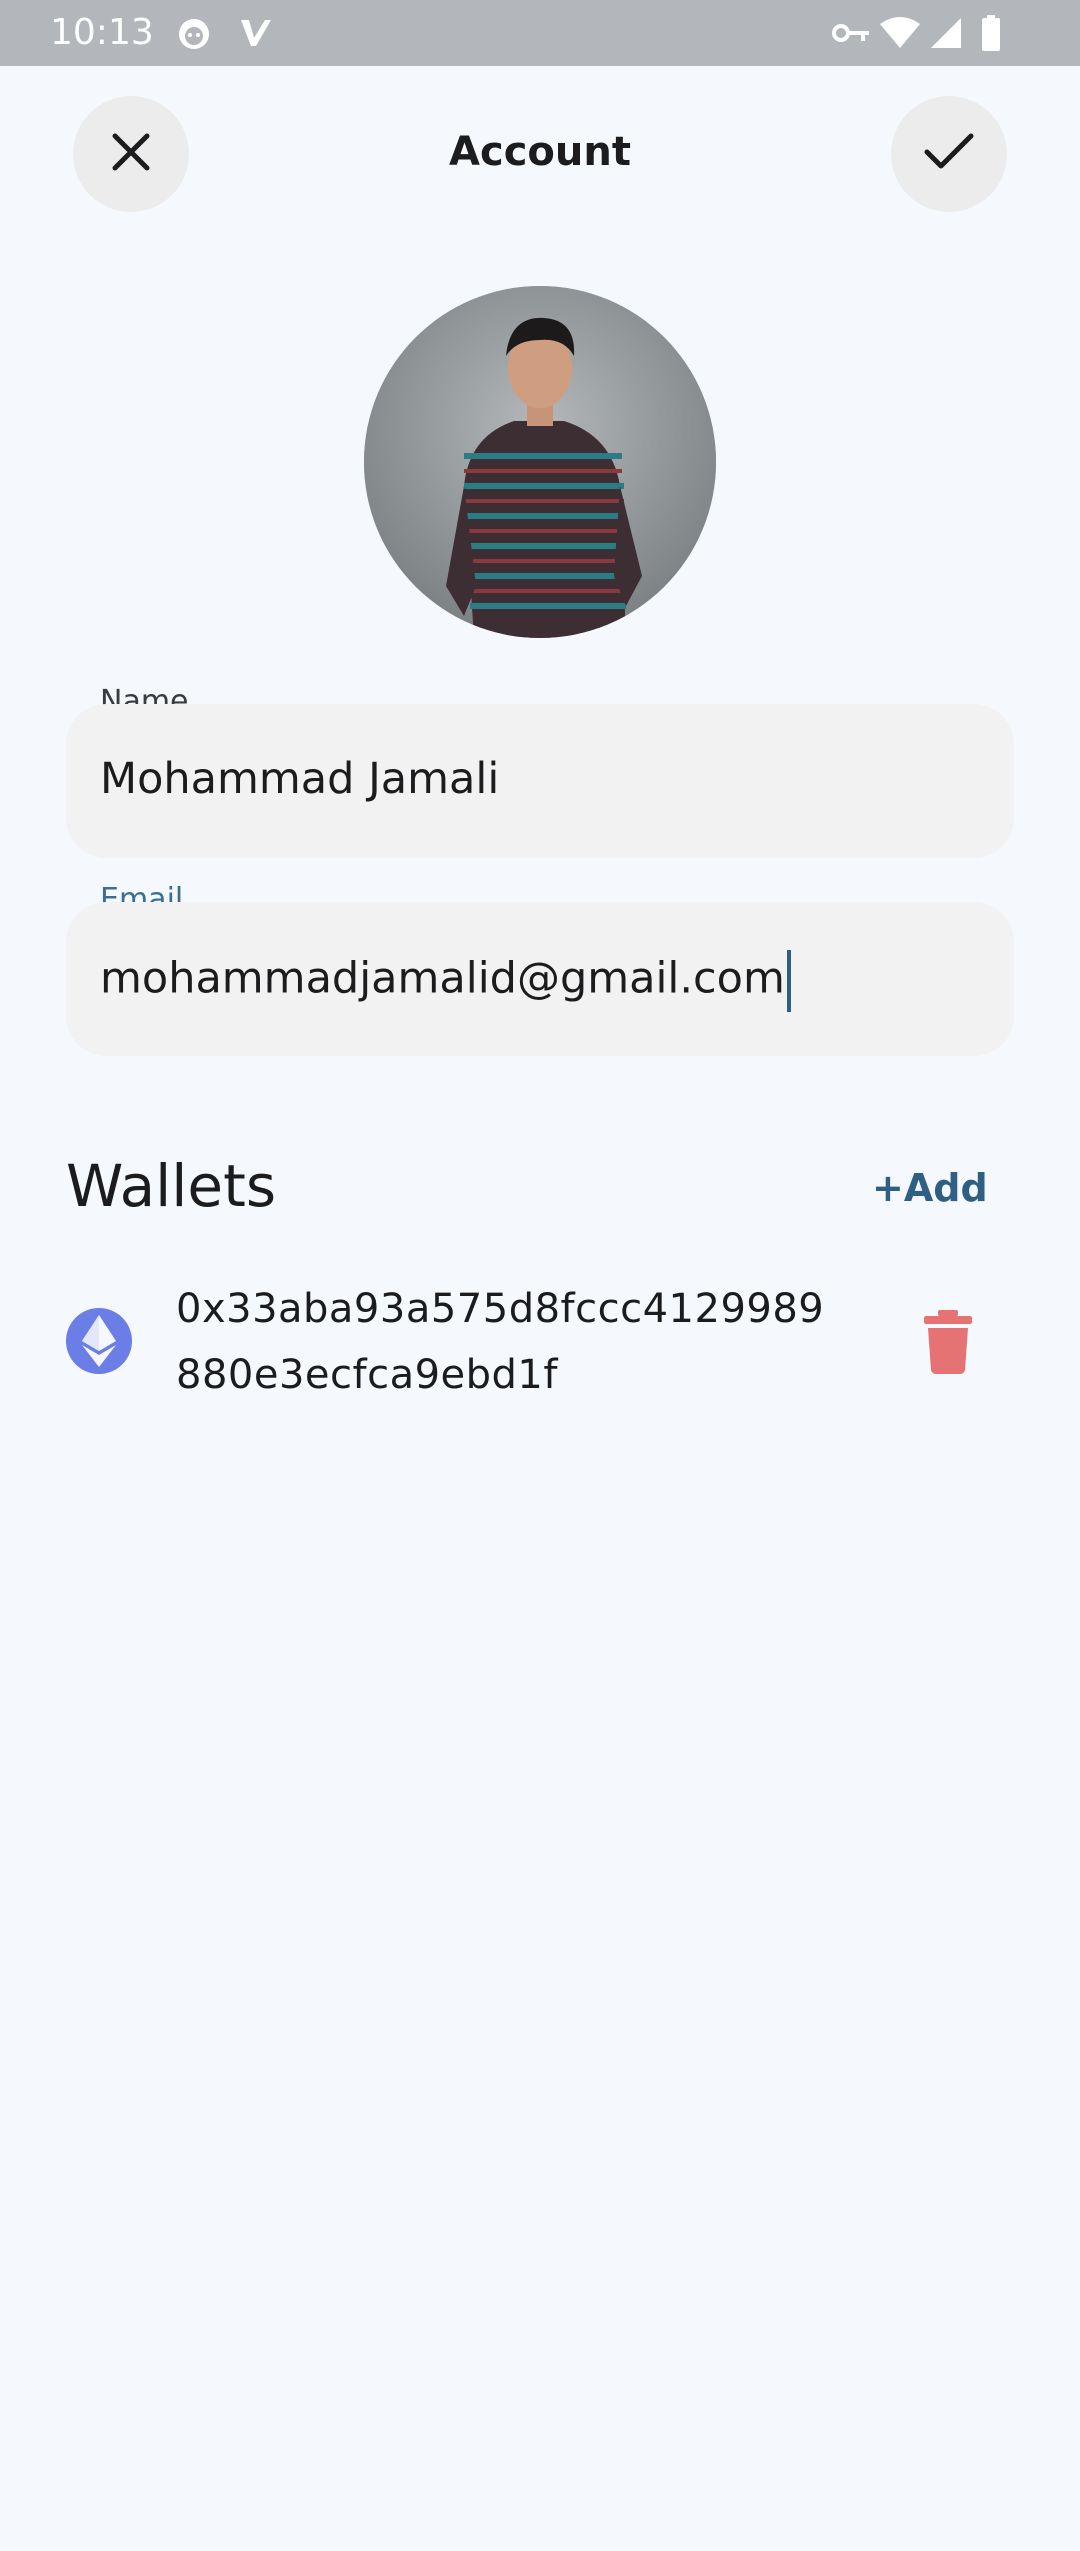  Describe the element at coordinates (367, 1375) in the screenshot. I see `wallet-address-line2: 880e3ecfca9ebd1f` at that location.